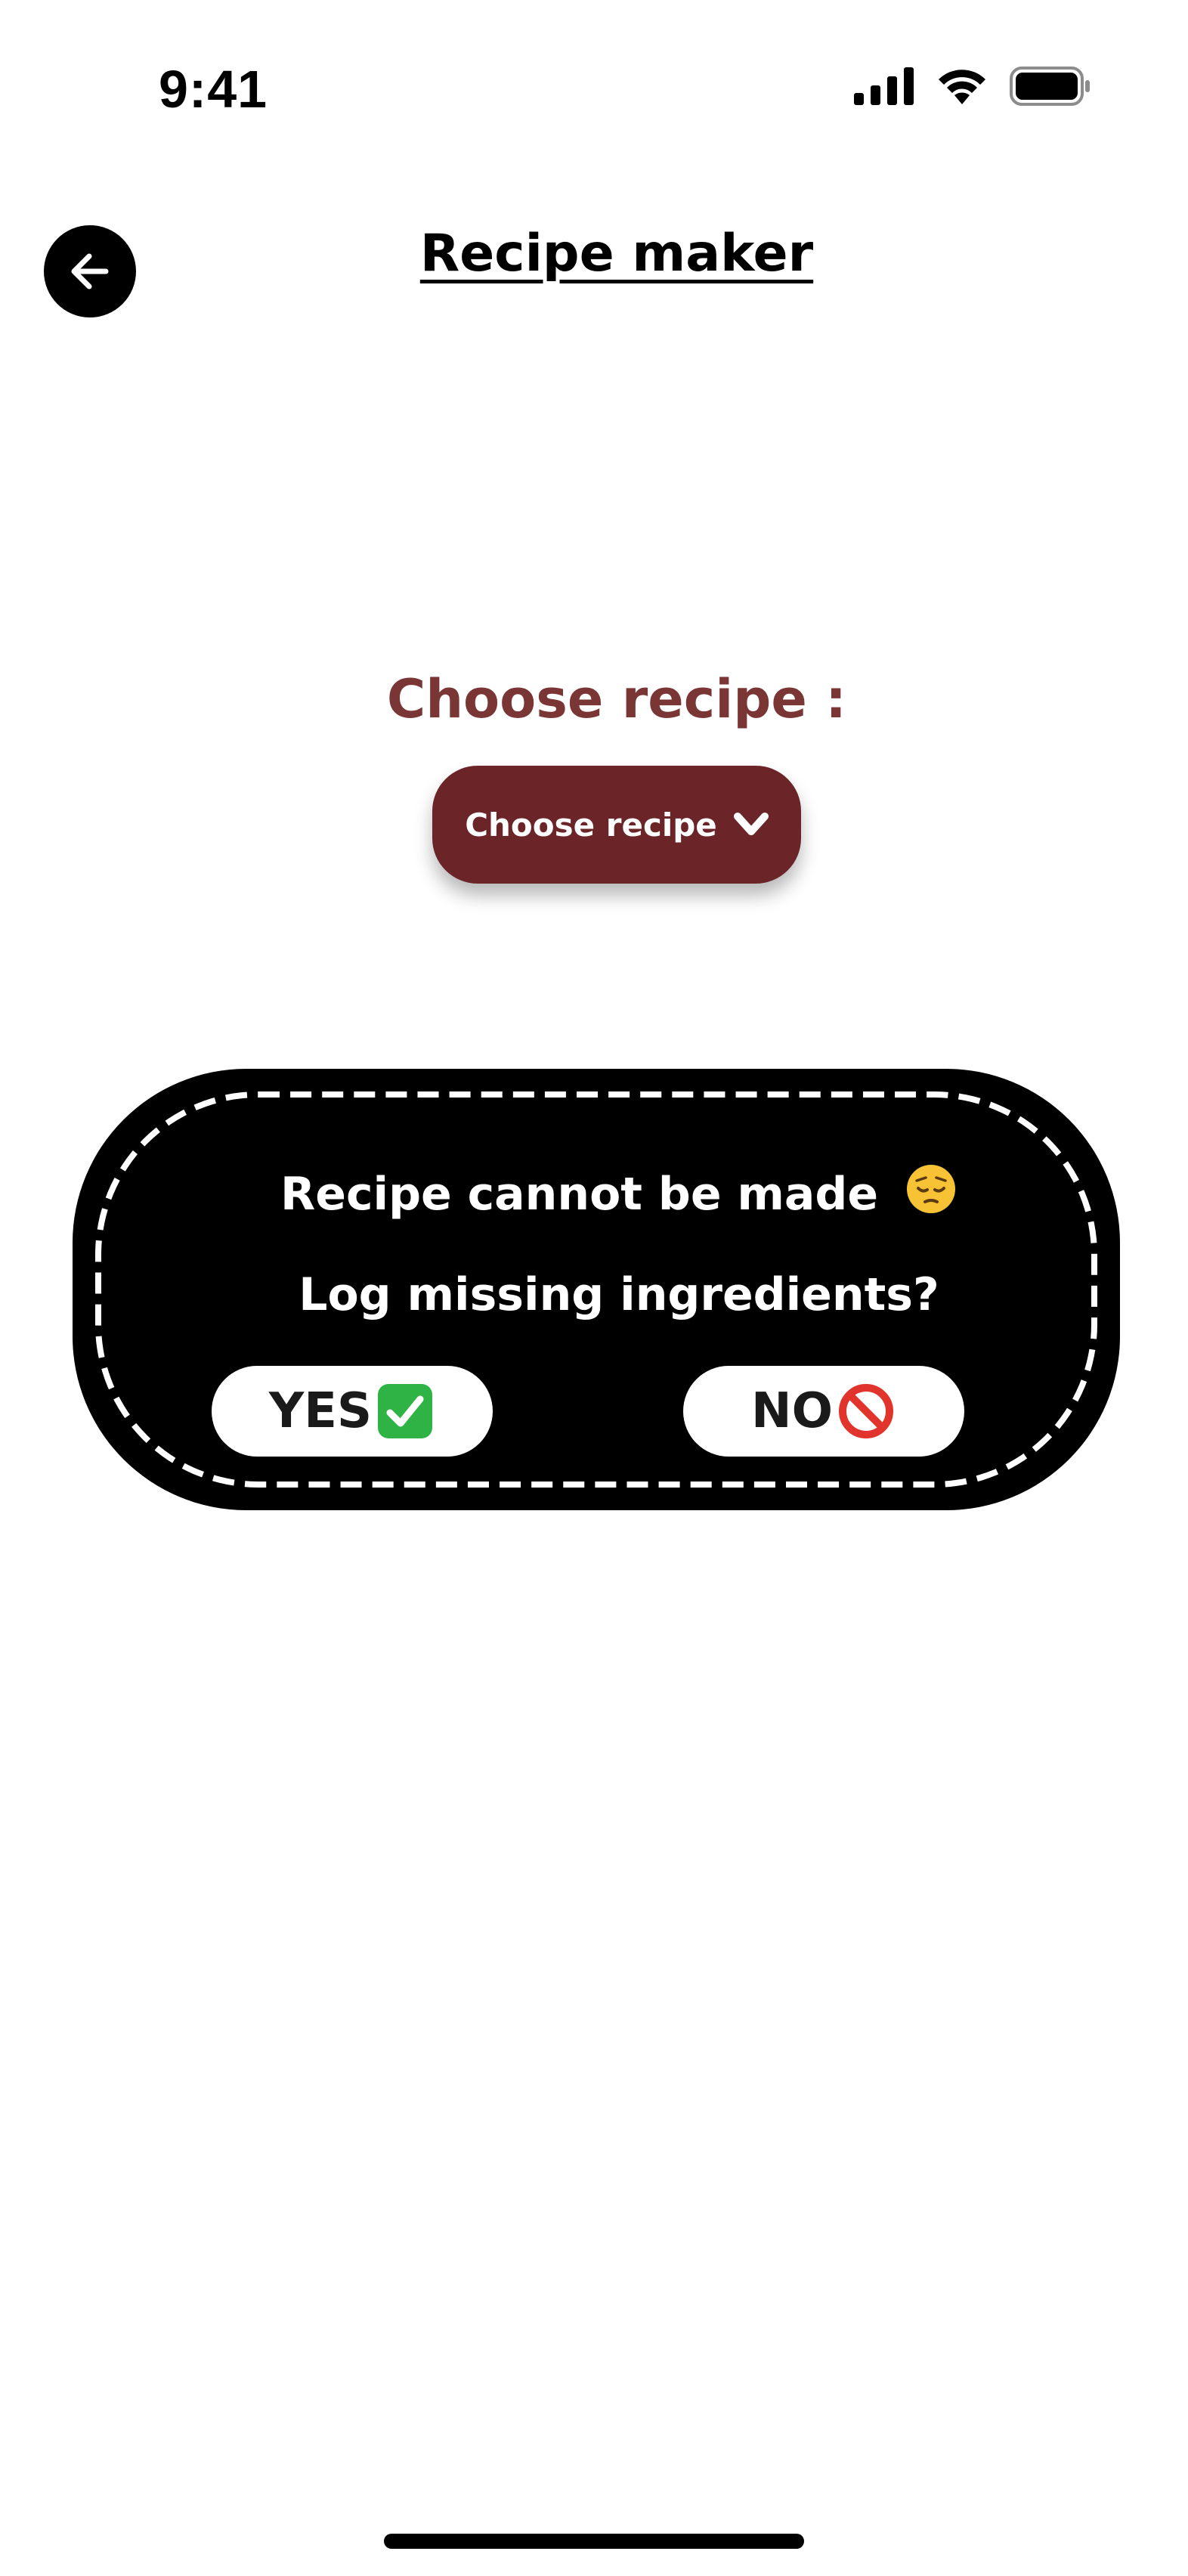 The width and height of the screenshot is (1188, 2576). What do you see at coordinates (214, 89) in the screenshot?
I see `status-time: 9:41` at bounding box center [214, 89].